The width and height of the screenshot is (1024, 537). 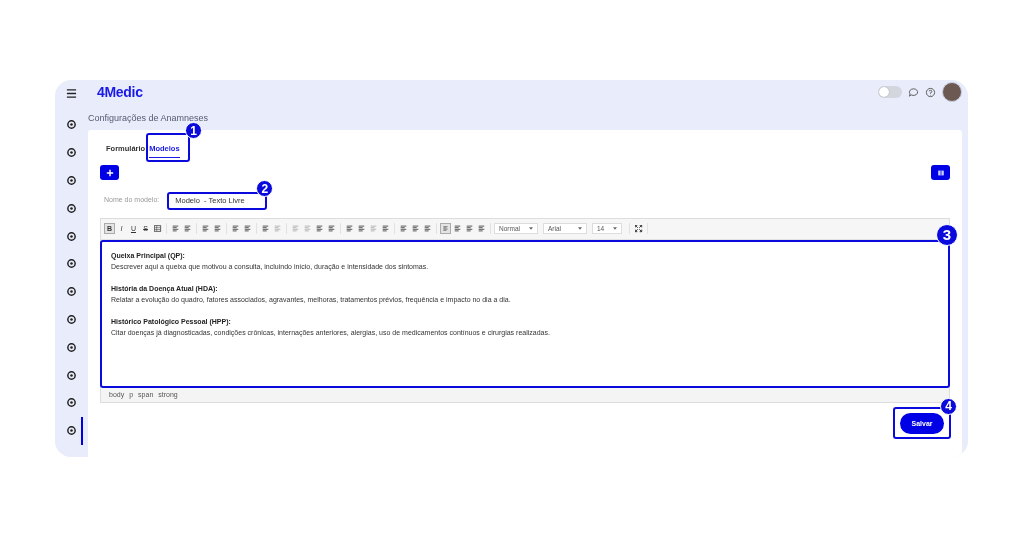 I want to click on step-badge: 1, so click(x=193, y=130).